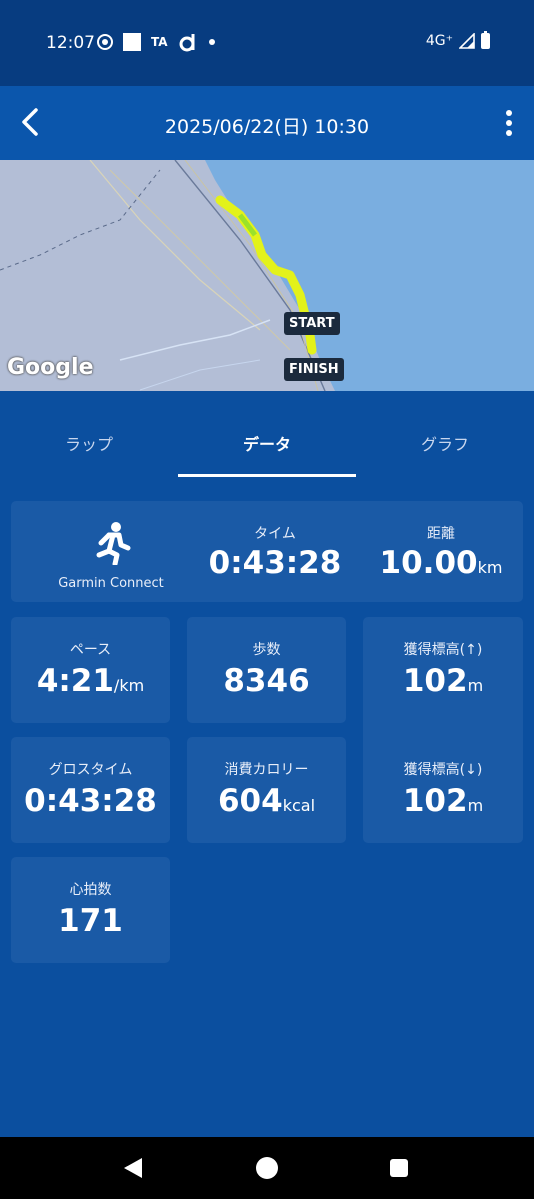  I want to click on steps-label: 歩数, so click(266, 650).